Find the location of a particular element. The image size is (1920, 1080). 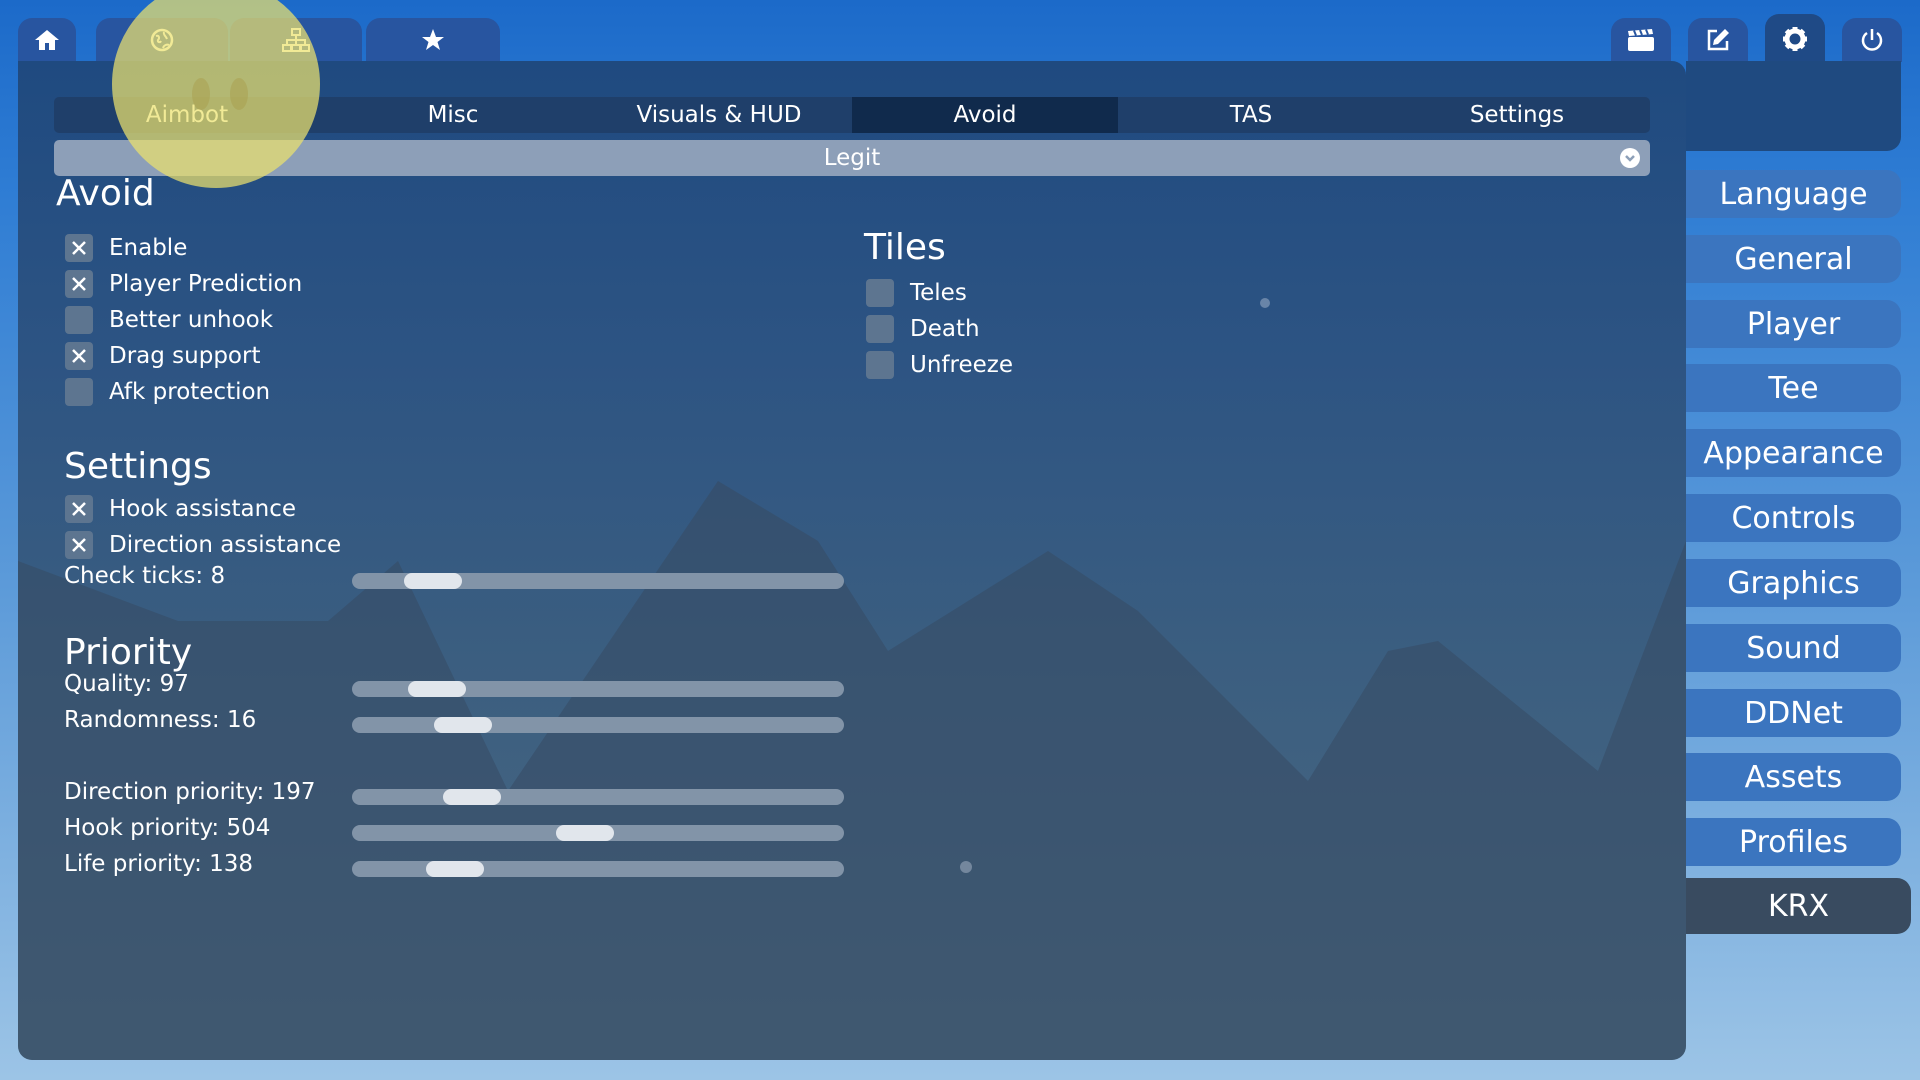

tiles-teles-checkbox: Teles is located at coordinates (916, 293).